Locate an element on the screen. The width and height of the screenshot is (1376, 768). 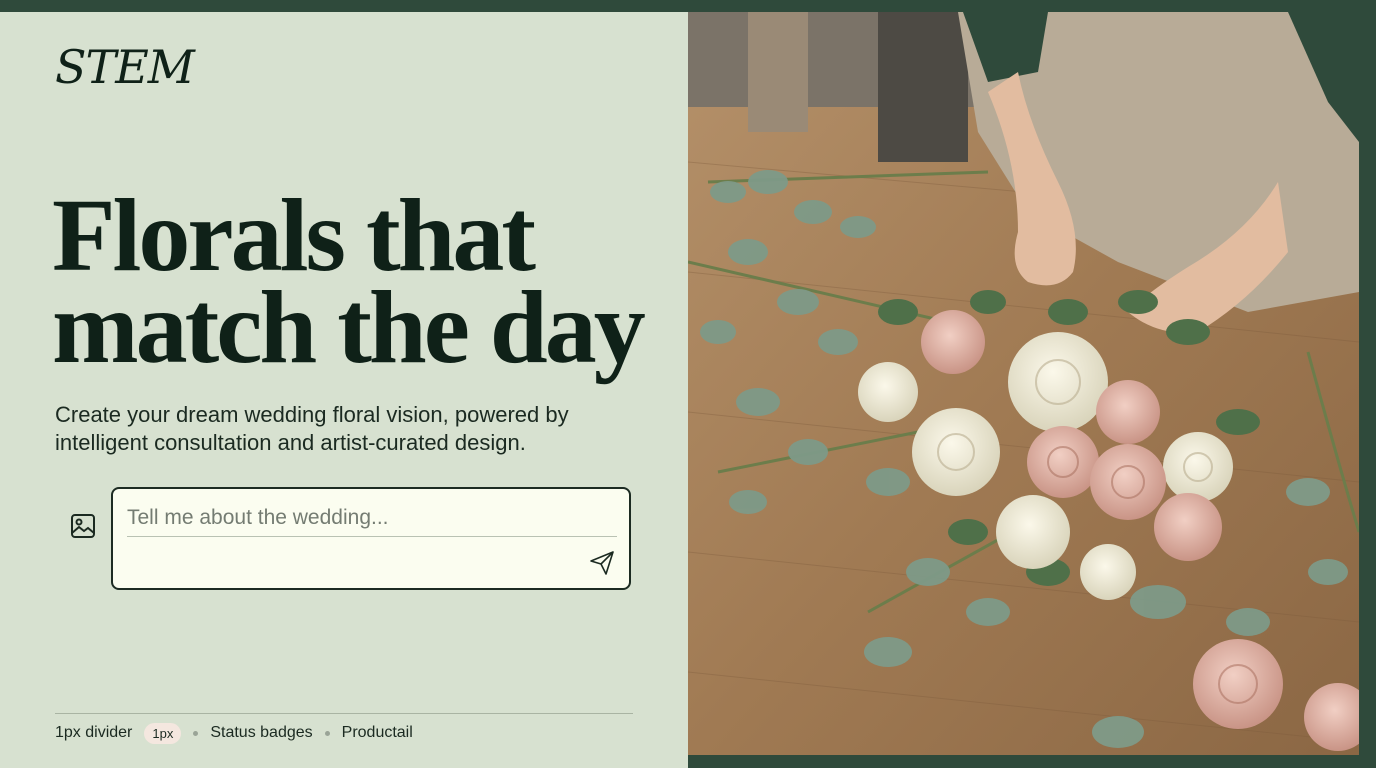
wedding-description-input is located at coordinates (372, 518).